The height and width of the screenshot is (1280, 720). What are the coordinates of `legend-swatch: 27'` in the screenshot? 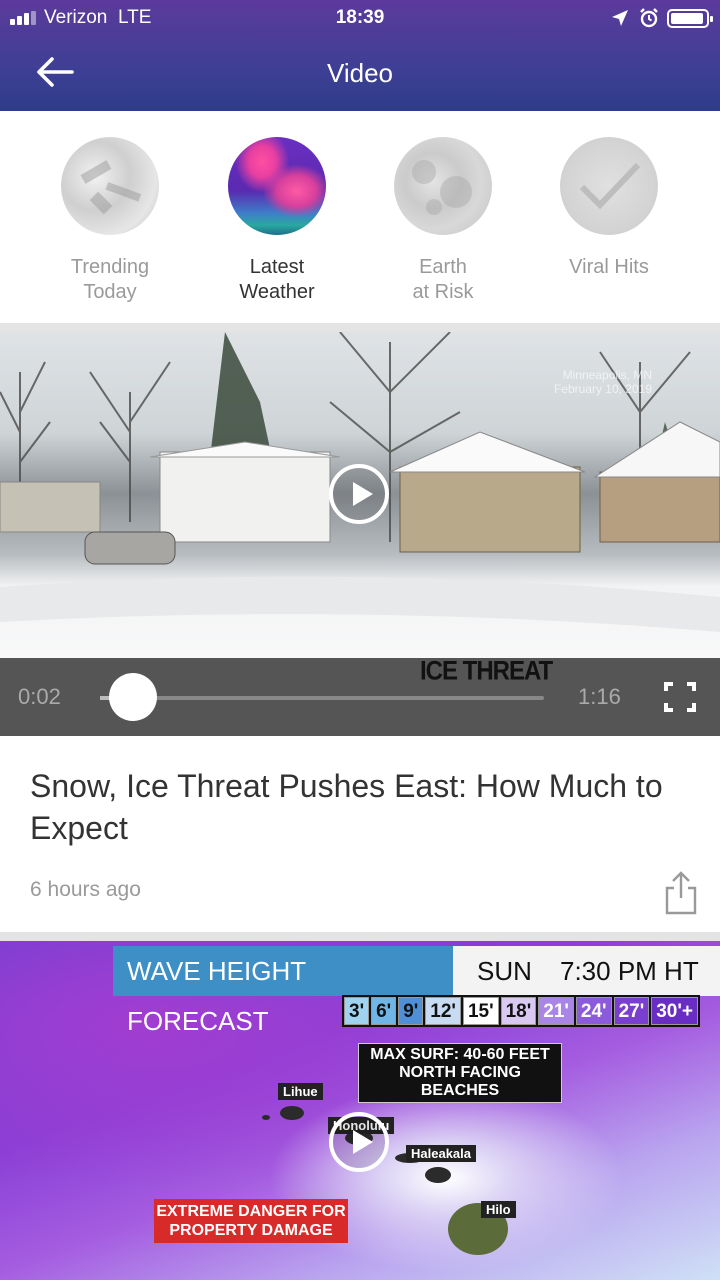 It's located at (631, 1011).